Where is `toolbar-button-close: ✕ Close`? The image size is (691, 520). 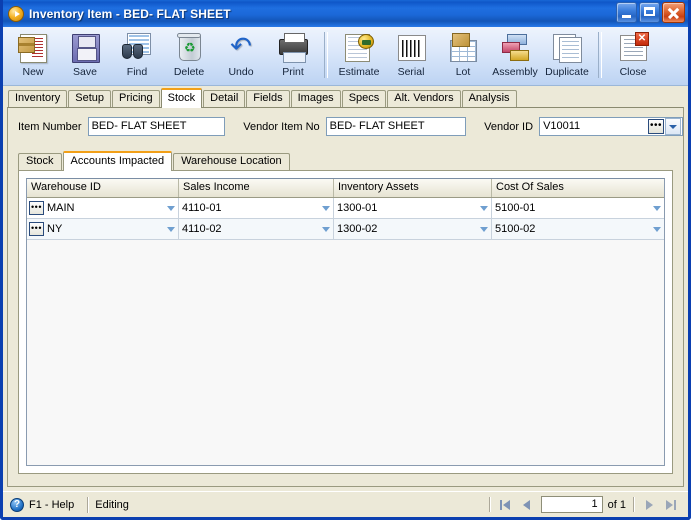
toolbar-button-close: ✕ Close is located at coordinates (633, 54).